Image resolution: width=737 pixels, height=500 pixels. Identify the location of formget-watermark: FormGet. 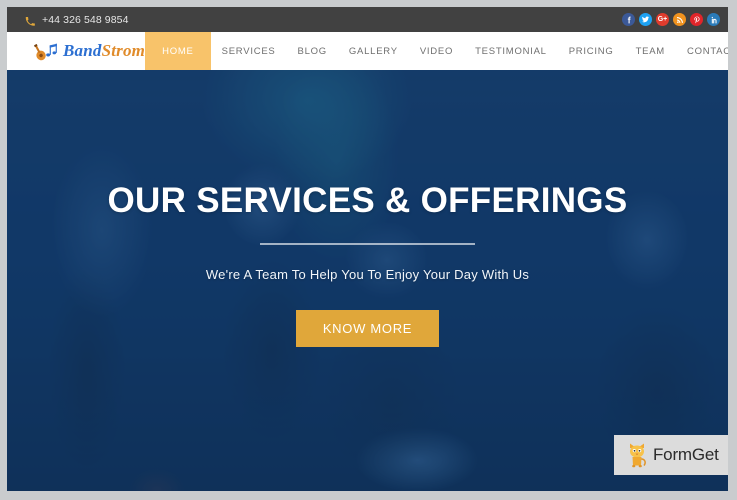
(671, 455).